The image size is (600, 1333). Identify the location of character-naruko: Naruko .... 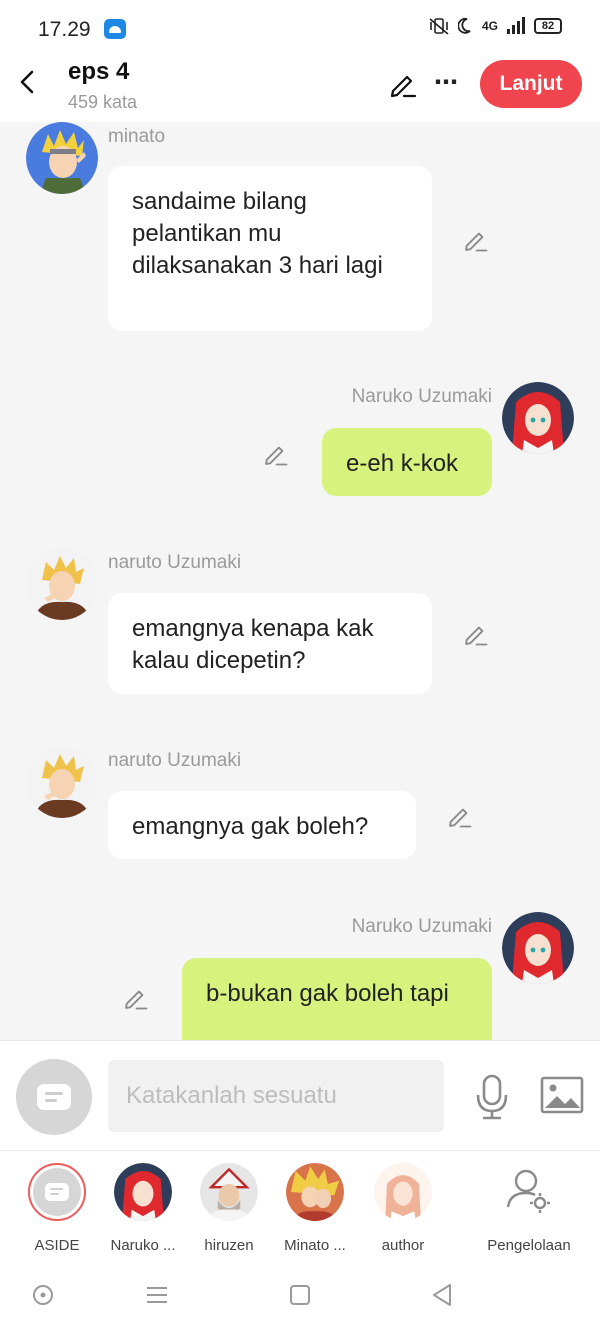
(143, 1208).